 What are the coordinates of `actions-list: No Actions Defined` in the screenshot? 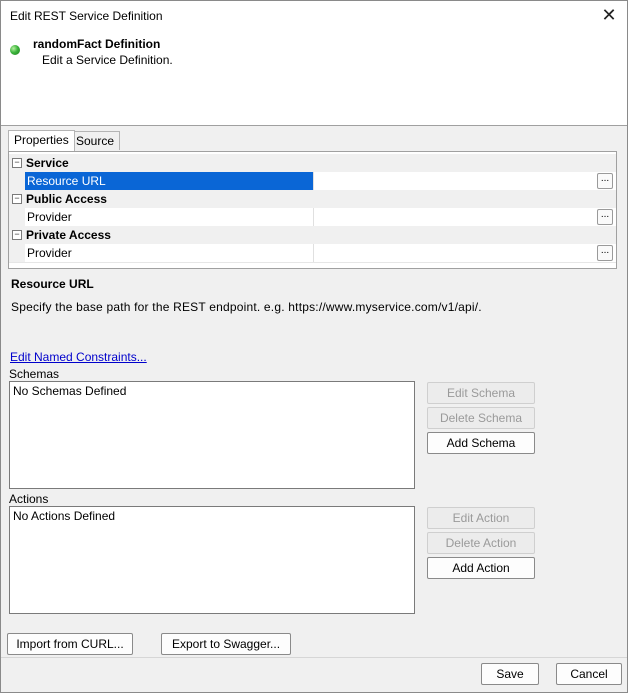 It's located at (212, 560).